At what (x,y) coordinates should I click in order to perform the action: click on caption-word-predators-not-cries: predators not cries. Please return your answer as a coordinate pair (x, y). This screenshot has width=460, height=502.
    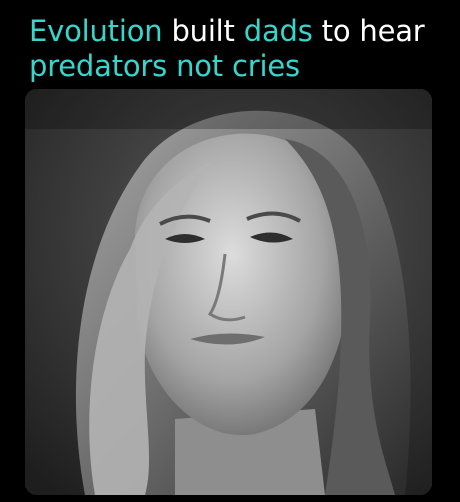
    Looking at the image, I should click on (164, 66).